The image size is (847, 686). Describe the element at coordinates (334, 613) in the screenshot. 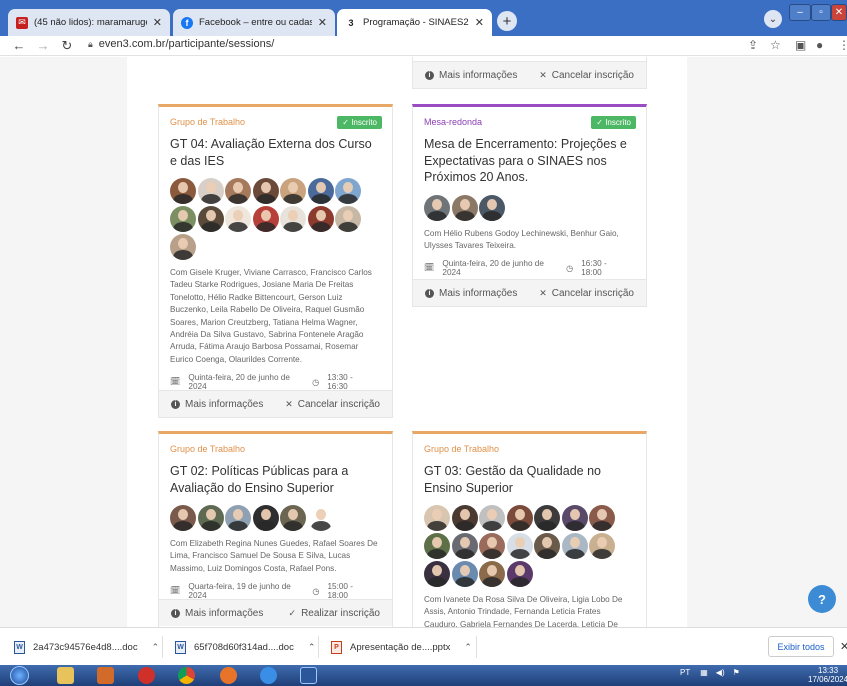

I see `register-link: ✓ Realizar inscrição` at that location.